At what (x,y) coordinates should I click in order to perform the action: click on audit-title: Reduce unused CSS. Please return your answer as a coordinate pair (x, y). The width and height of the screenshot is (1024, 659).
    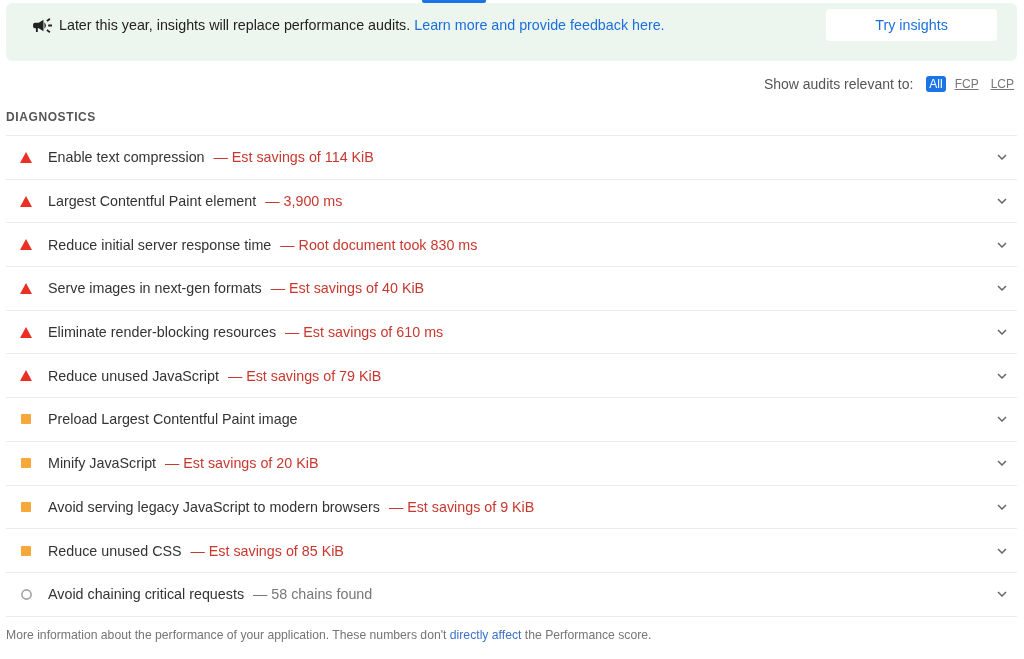
    Looking at the image, I should click on (115, 550).